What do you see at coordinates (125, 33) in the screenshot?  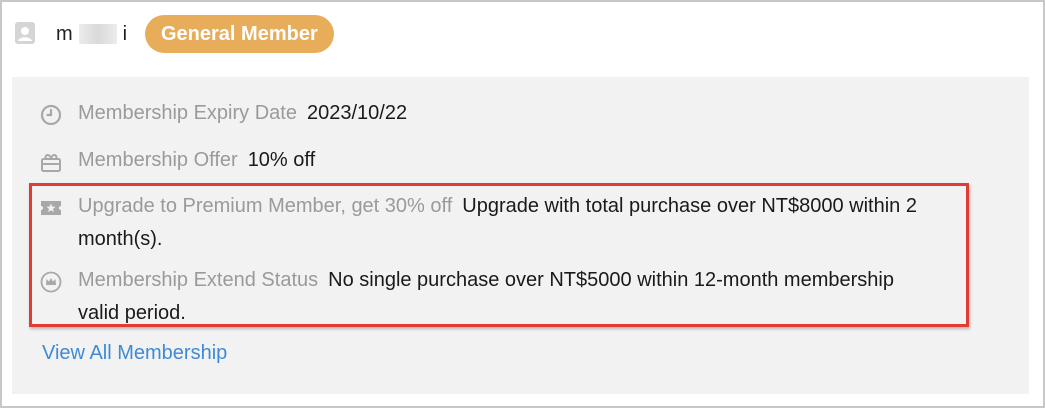 I see `member-name-last: i` at bounding box center [125, 33].